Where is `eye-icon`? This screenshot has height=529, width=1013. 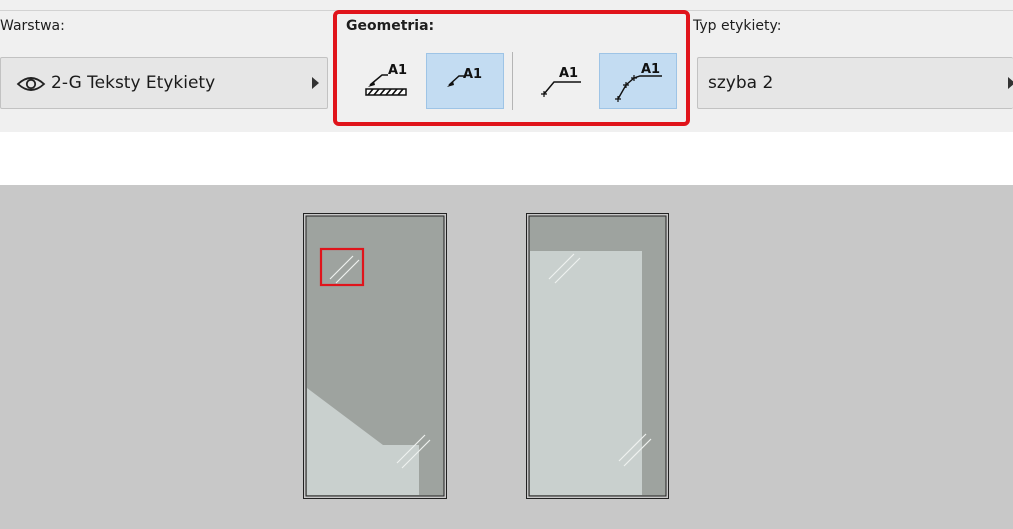 eye-icon is located at coordinates (31, 84).